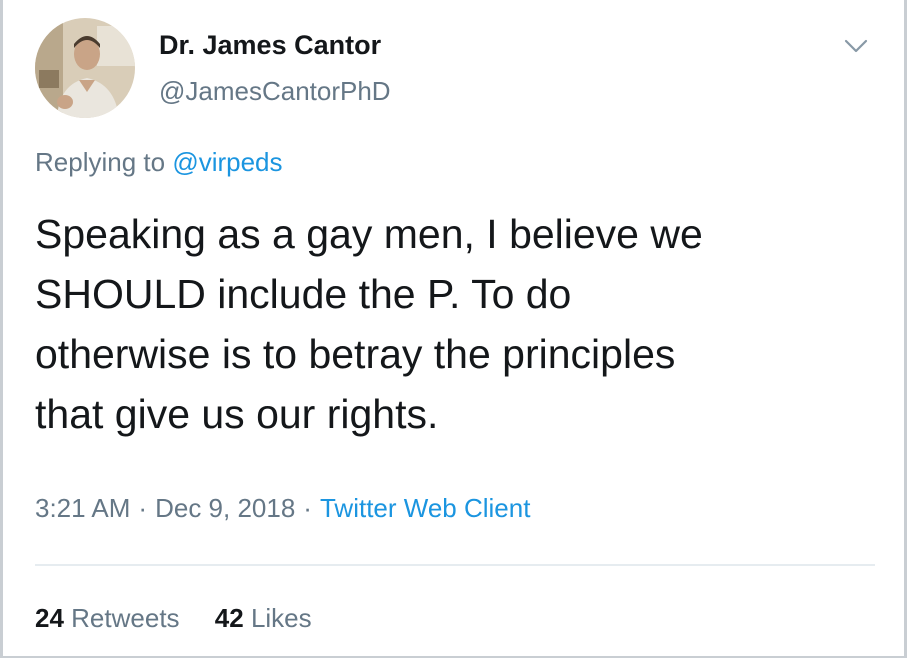 The image size is (907, 658). Describe the element at coordinates (270, 45) in the screenshot. I see `author-name: Dr. James Cantor` at that location.